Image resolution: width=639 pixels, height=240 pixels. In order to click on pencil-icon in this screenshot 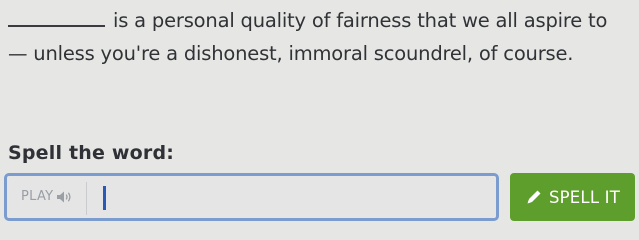, I will do `click(534, 197)`.